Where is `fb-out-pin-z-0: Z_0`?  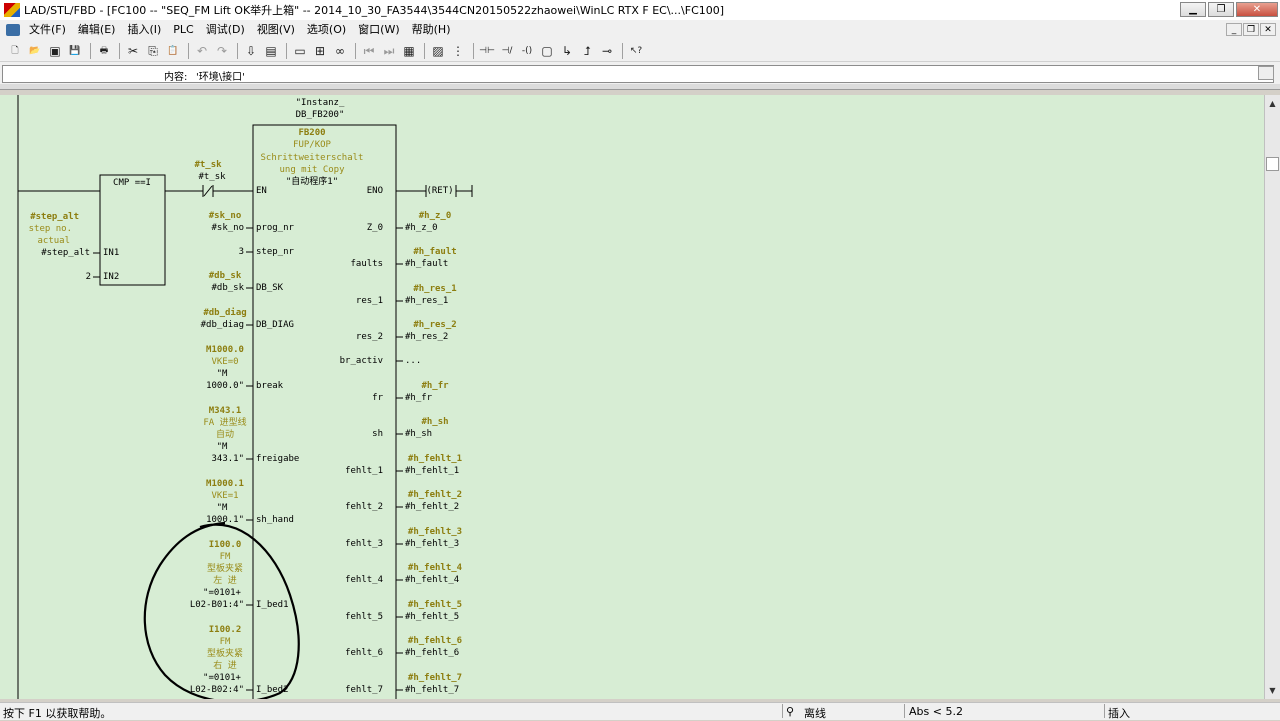
fb-out-pin-z-0: Z_0 is located at coordinates (374, 228).